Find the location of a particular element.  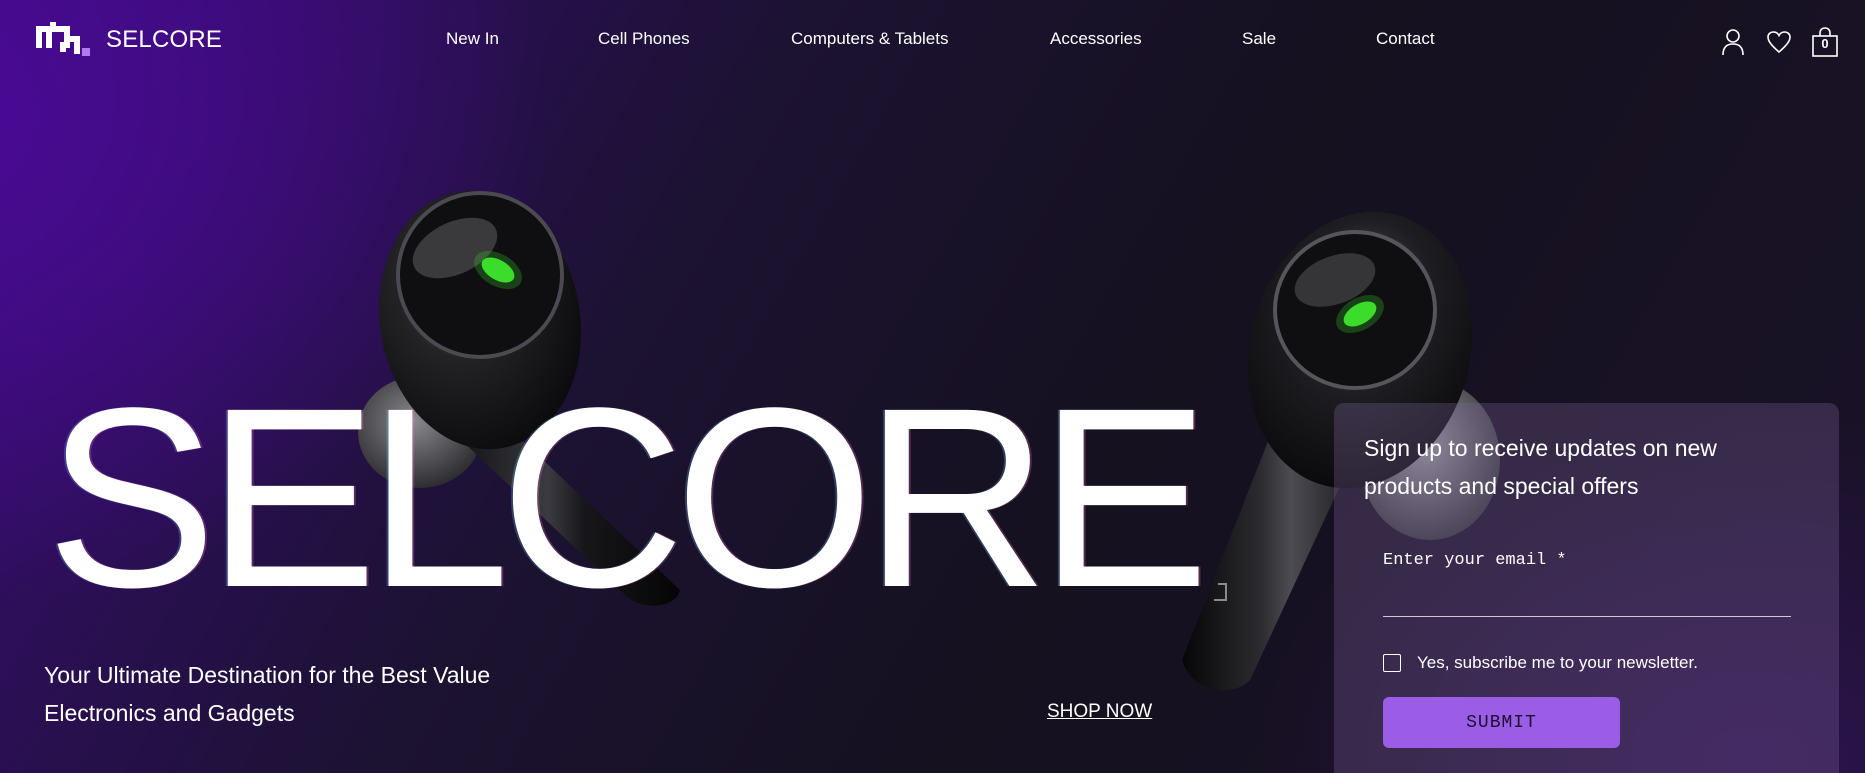

cart-button: 0 is located at coordinates (1825, 42).